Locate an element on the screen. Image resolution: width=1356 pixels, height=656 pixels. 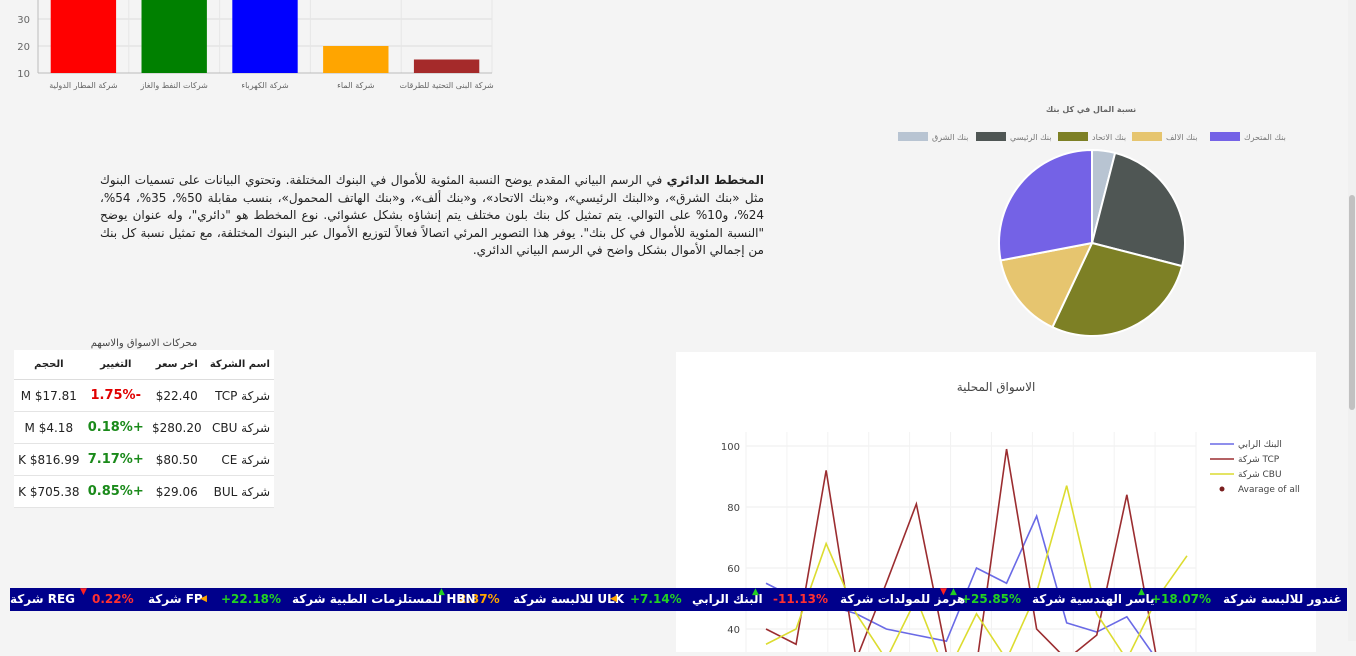
company-name: شركة CE is located at coordinates (239, 459).